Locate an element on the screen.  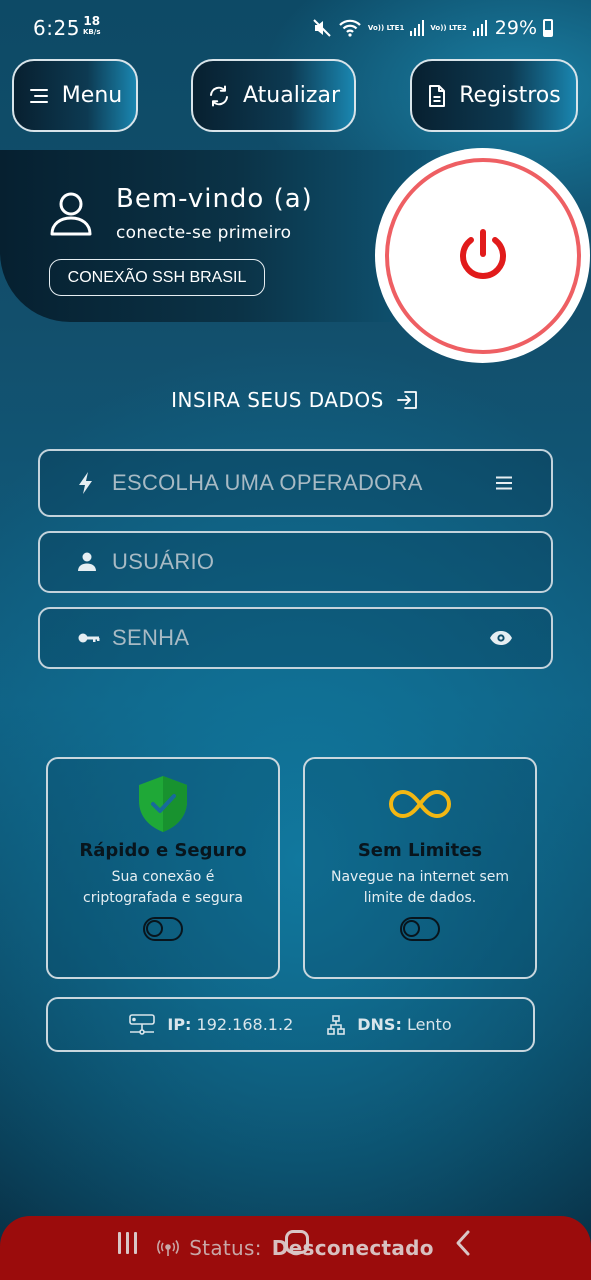
status-icons: Vo)) LTE1 Vo)) LTE2 29% is located at coordinates (432, 28).